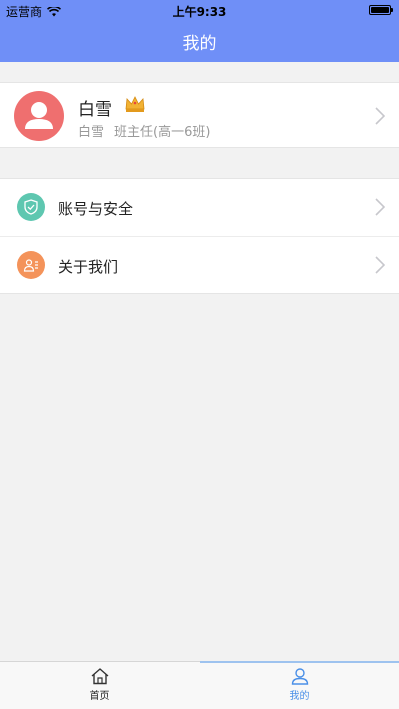  Describe the element at coordinates (199, 207) in the screenshot. I see `menu-item-account-security: 账号与安全` at that location.